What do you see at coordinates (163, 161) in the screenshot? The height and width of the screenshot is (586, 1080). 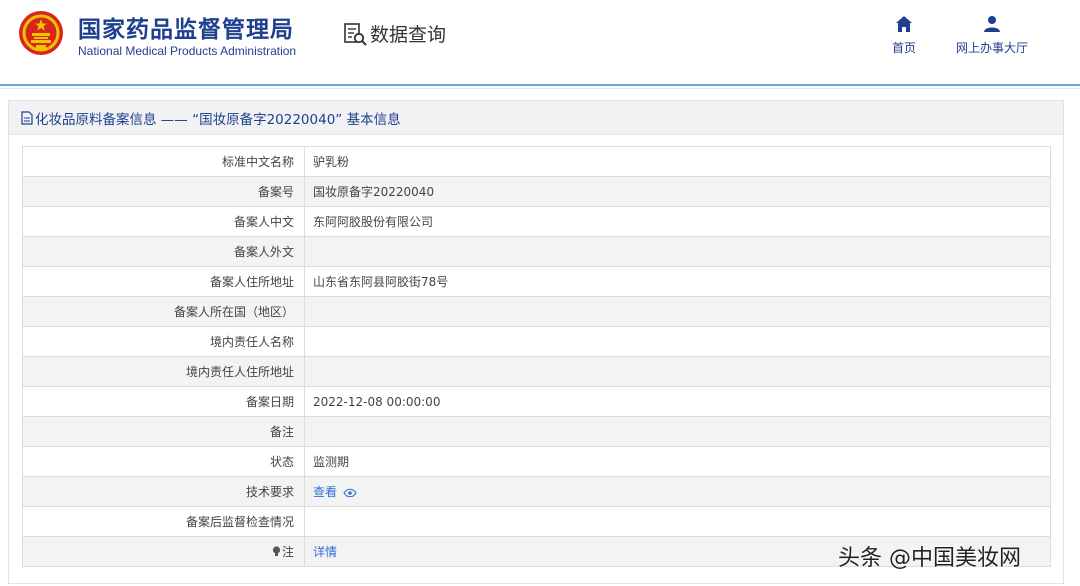 I see `field-label: 标准中文名称` at bounding box center [163, 161].